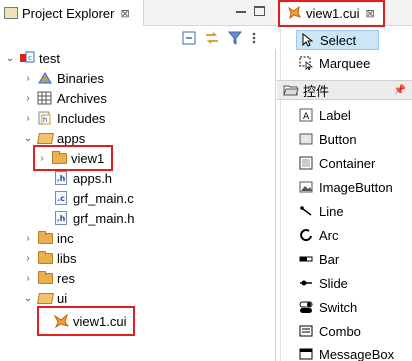  What do you see at coordinates (357, 353) in the screenshot?
I see `palette-item-text: MessageBox` at bounding box center [357, 353].